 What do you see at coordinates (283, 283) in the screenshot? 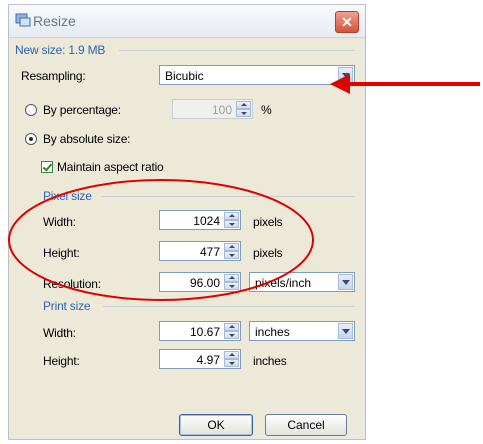
I see `resolution-unit-value: pixels/inch` at bounding box center [283, 283].